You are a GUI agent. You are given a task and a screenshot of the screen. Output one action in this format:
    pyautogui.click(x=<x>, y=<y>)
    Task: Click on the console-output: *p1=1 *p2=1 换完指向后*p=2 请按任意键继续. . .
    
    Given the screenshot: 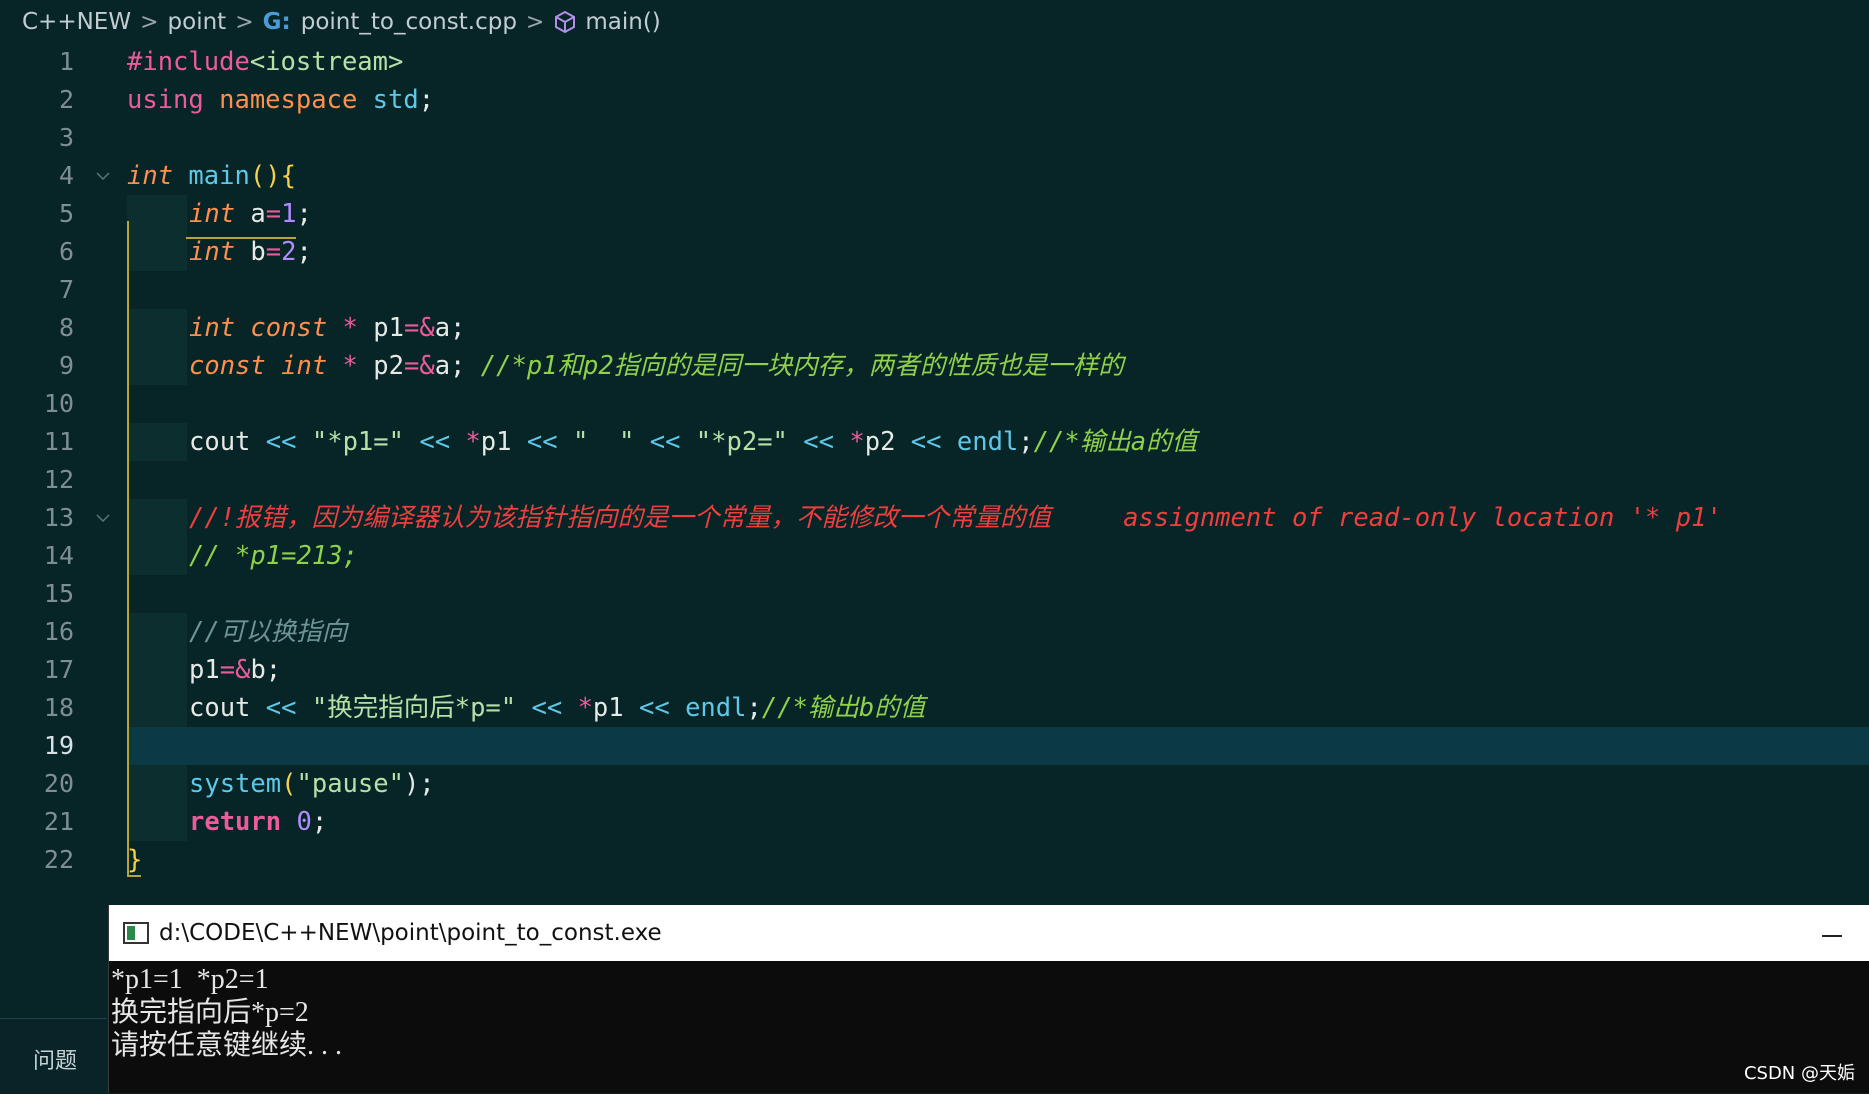 What is the action you would take?
    pyautogui.click(x=226, y=1012)
    